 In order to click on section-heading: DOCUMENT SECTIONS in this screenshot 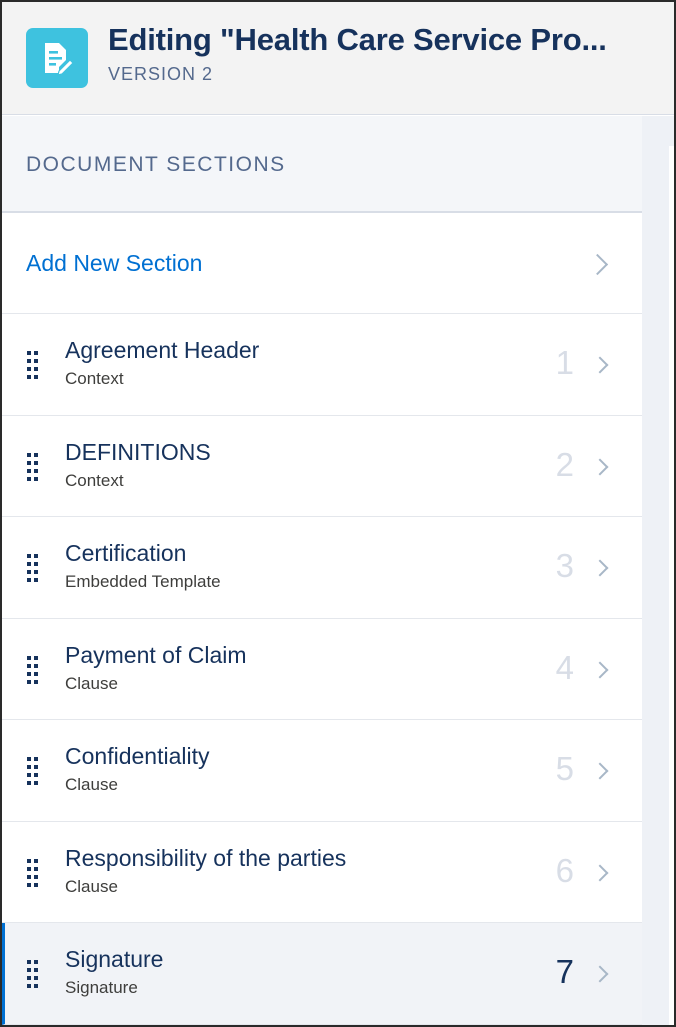, I will do `click(322, 164)`.